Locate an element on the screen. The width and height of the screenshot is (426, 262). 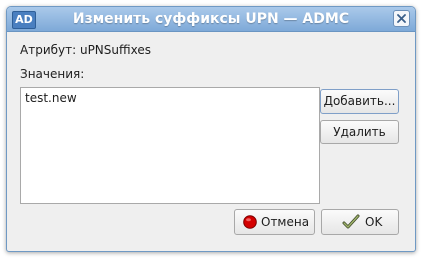
ok-button: OK is located at coordinates (360, 222).